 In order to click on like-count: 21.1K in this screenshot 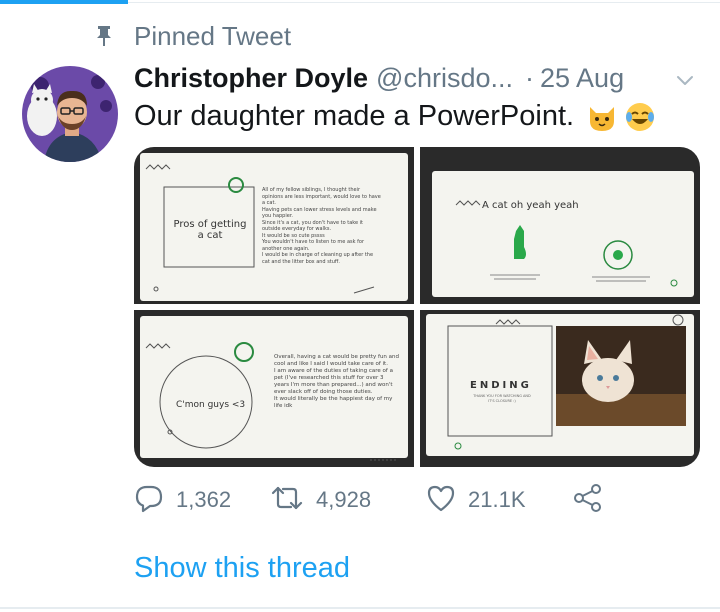, I will do `click(497, 499)`.